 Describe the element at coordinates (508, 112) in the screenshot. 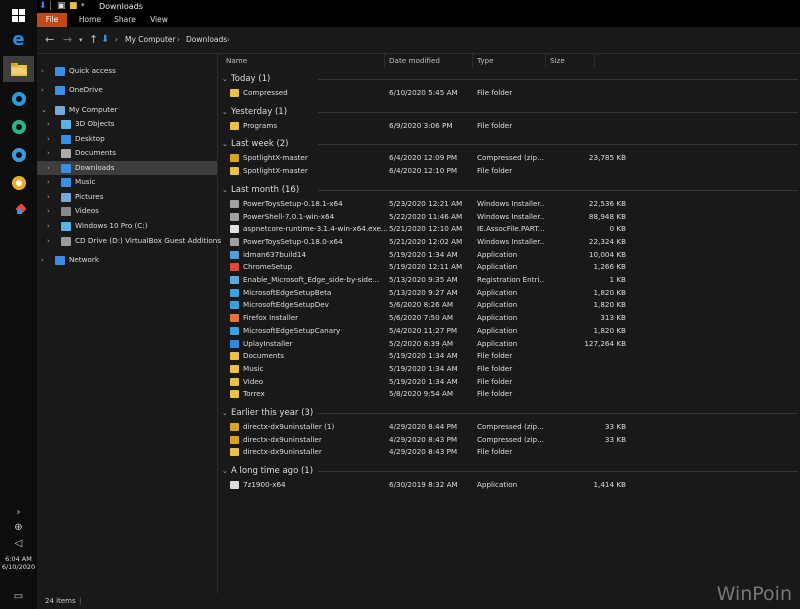

I see `group-header: ⌄ Yesterday (1)` at that location.